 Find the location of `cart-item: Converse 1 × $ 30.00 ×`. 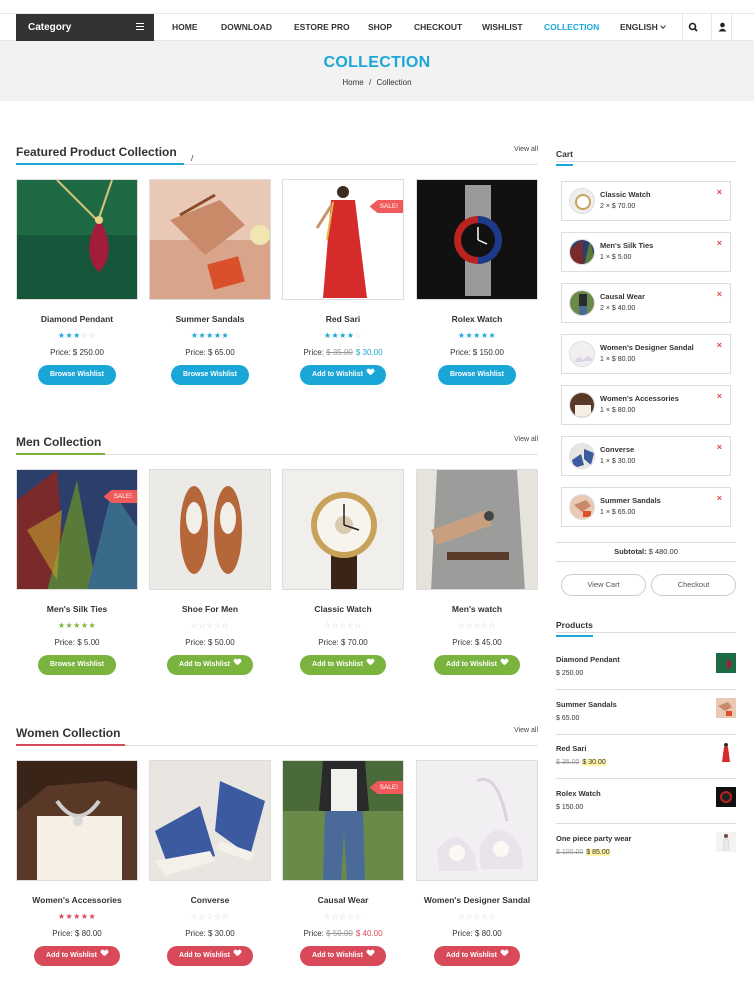

cart-item: Converse 1 × $ 30.00 × is located at coordinates (646, 456).